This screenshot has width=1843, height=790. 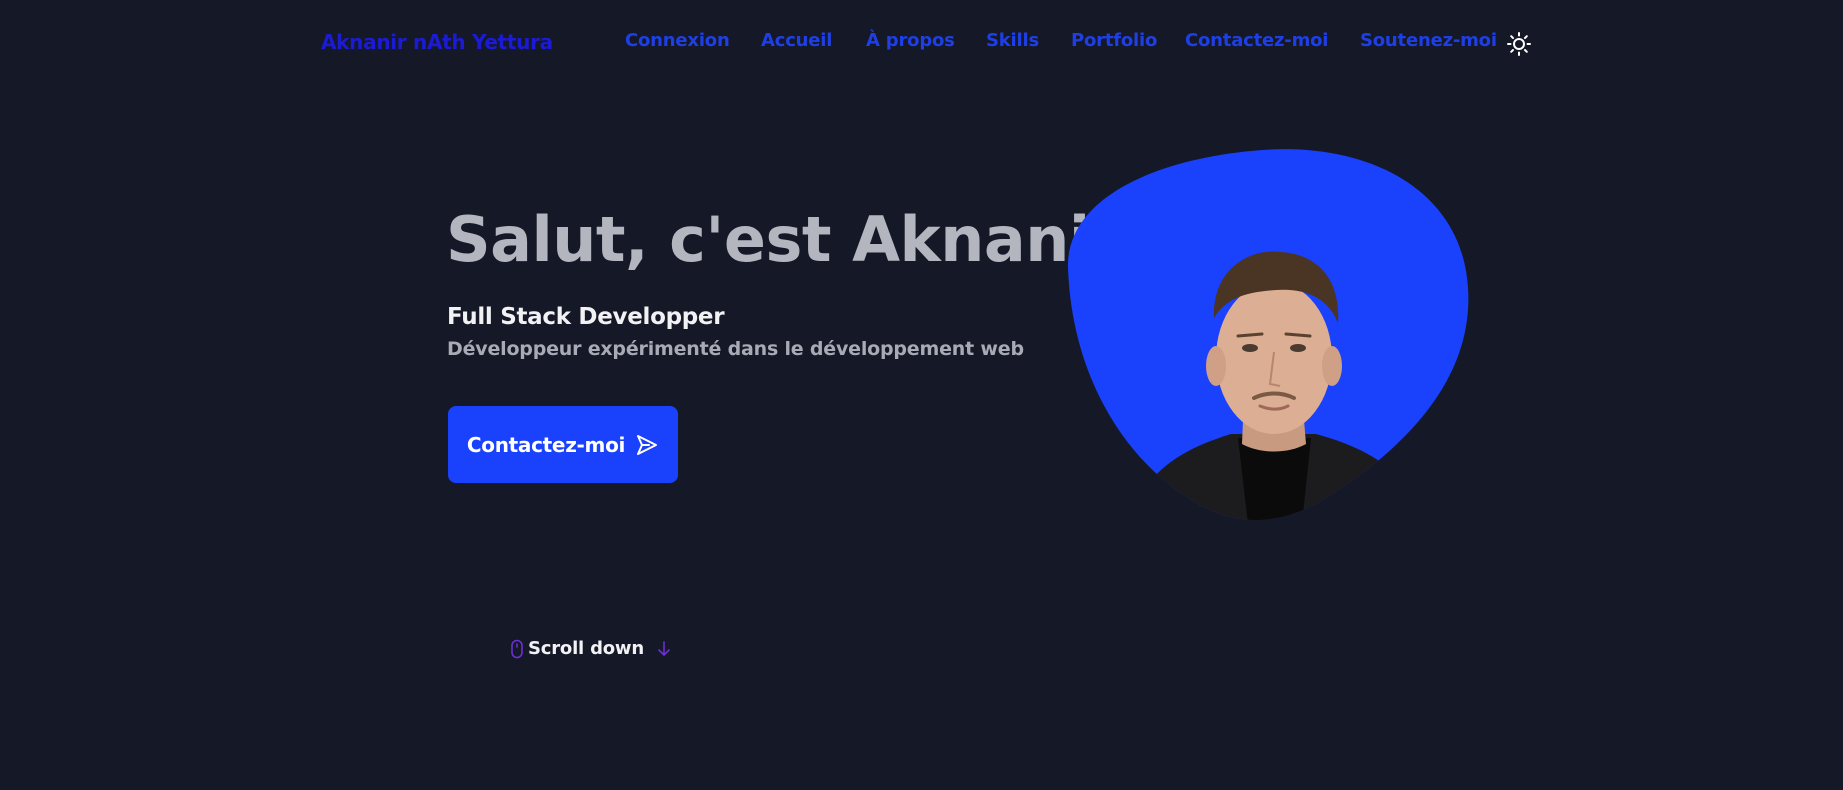 What do you see at coordinates (1114, 40) in the screenshot?
I see `nav-portfolio: Portfolio` at bounding box center [1114, 40].